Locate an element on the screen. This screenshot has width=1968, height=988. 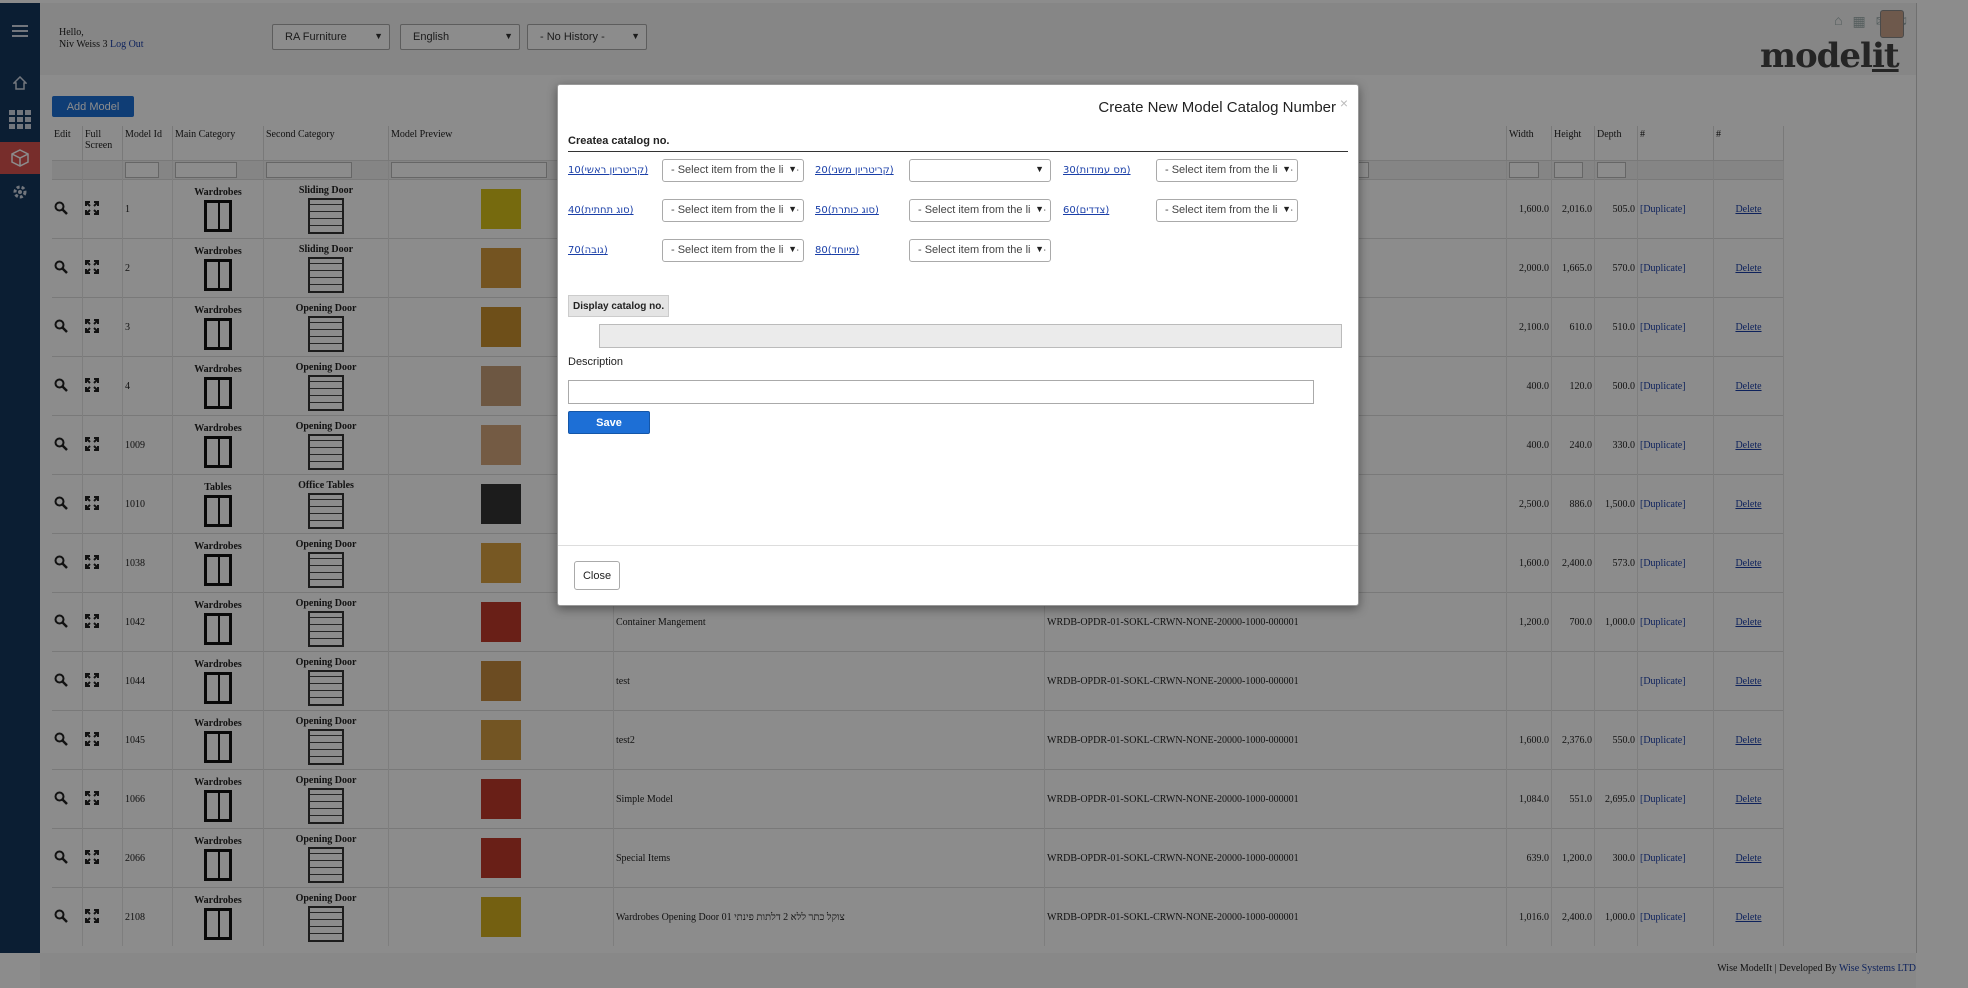
criteria-label-80: 80(מיוחד) is located at coordinates (837, 250).